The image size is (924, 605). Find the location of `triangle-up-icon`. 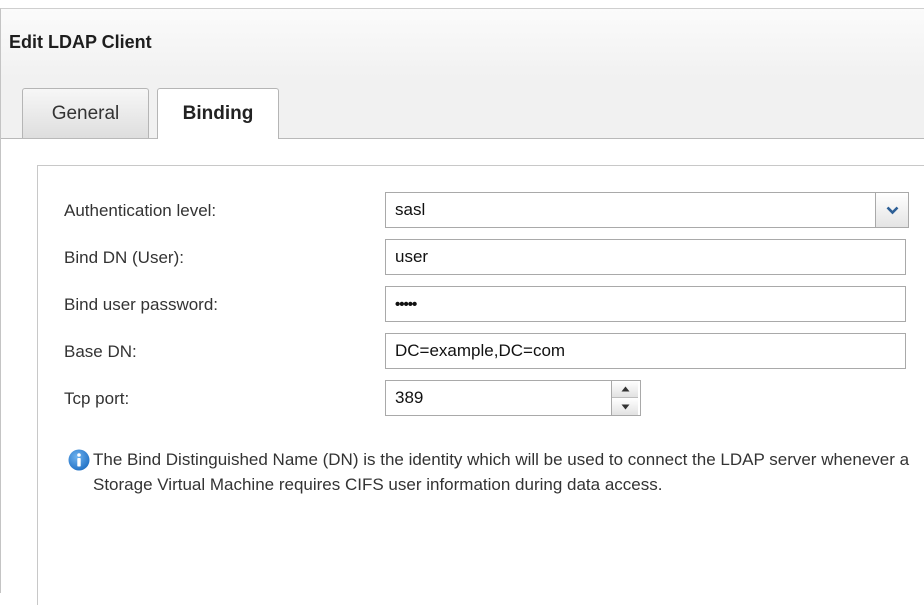

triangle-up-icon is located at coordinates (625, 389).